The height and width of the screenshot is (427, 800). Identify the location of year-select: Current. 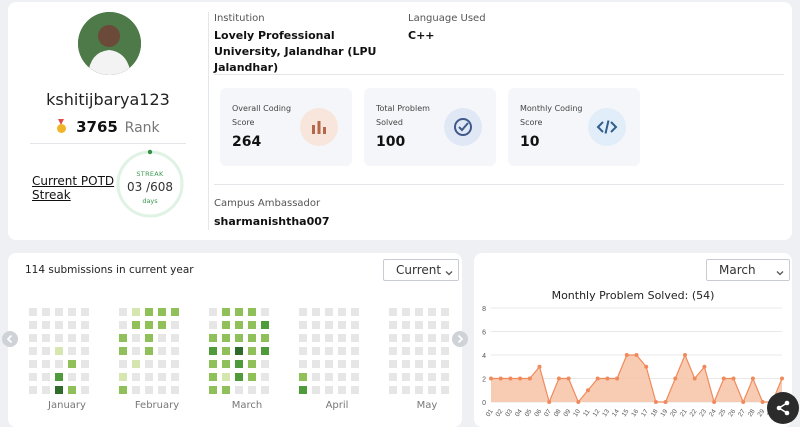
(421, 270).